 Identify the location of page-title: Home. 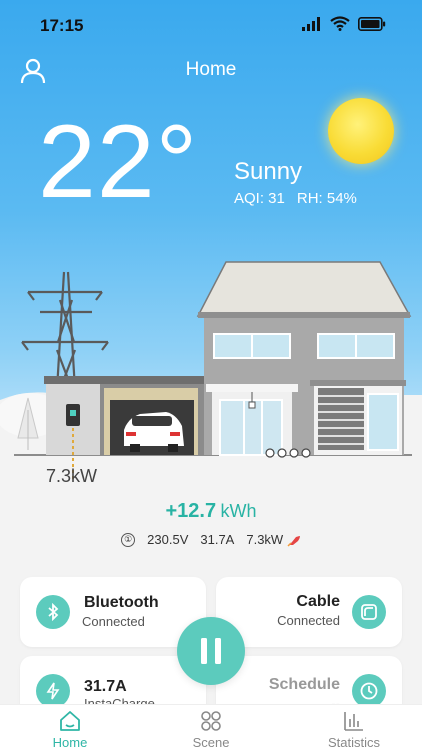
(211, 69).